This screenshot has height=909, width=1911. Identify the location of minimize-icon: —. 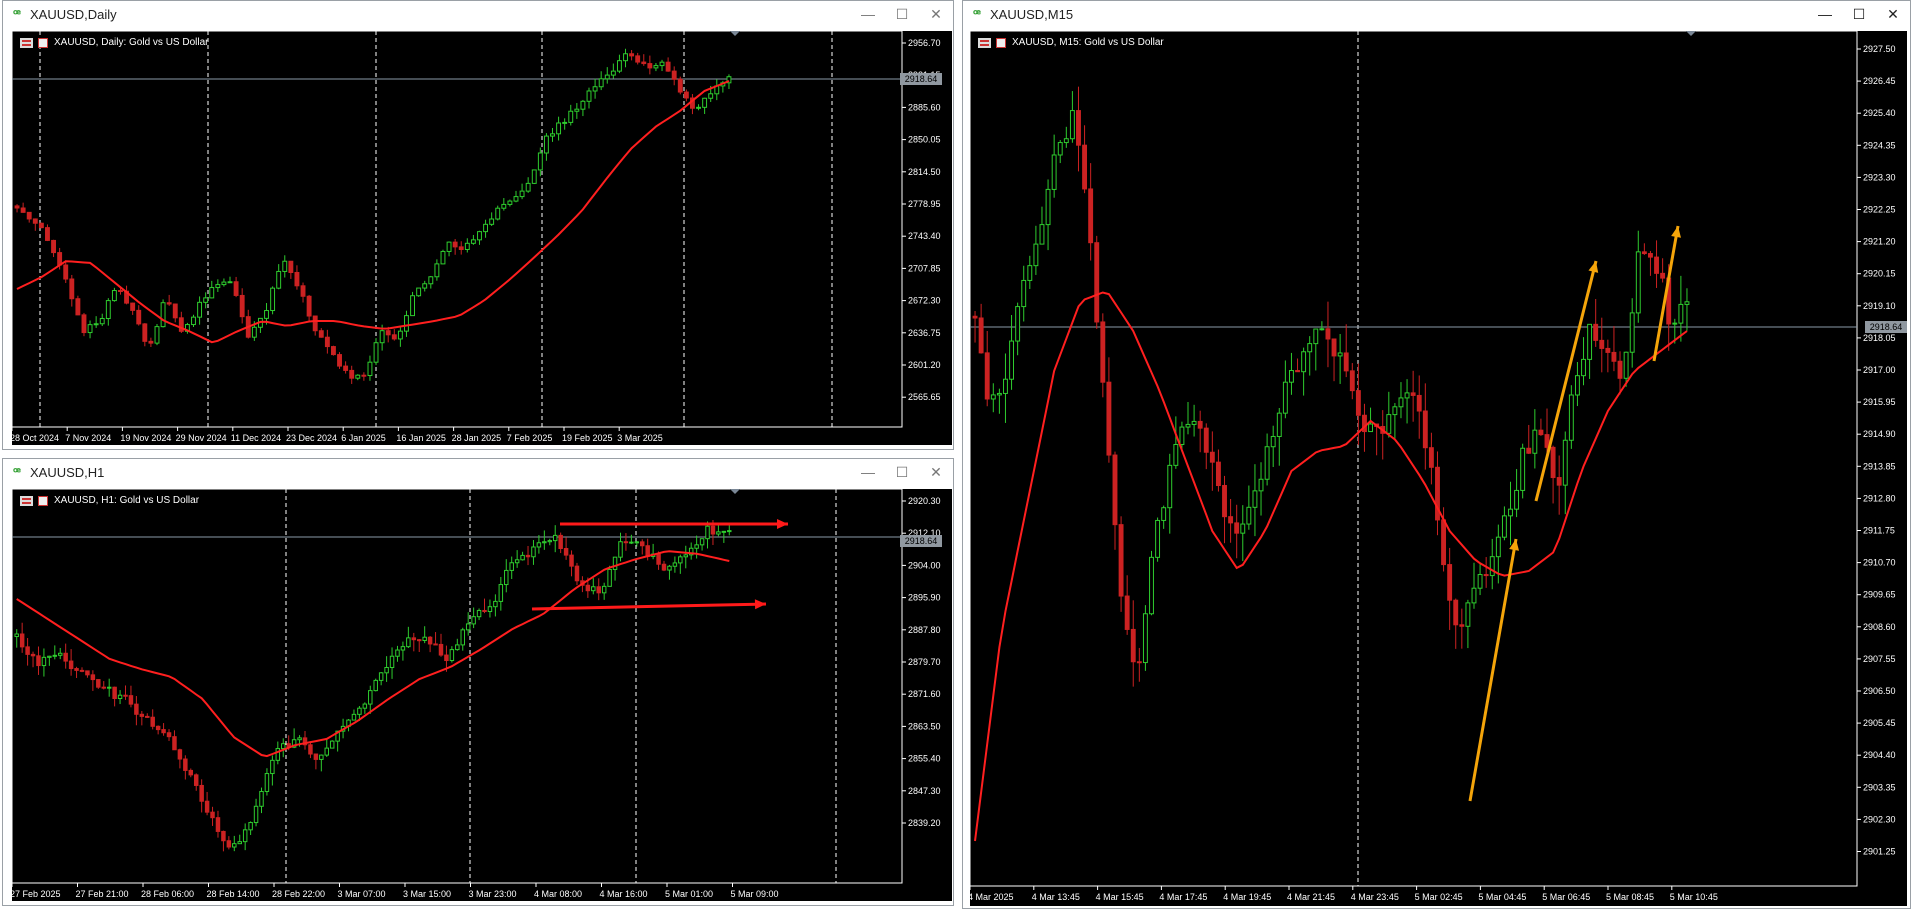
(868, 14).